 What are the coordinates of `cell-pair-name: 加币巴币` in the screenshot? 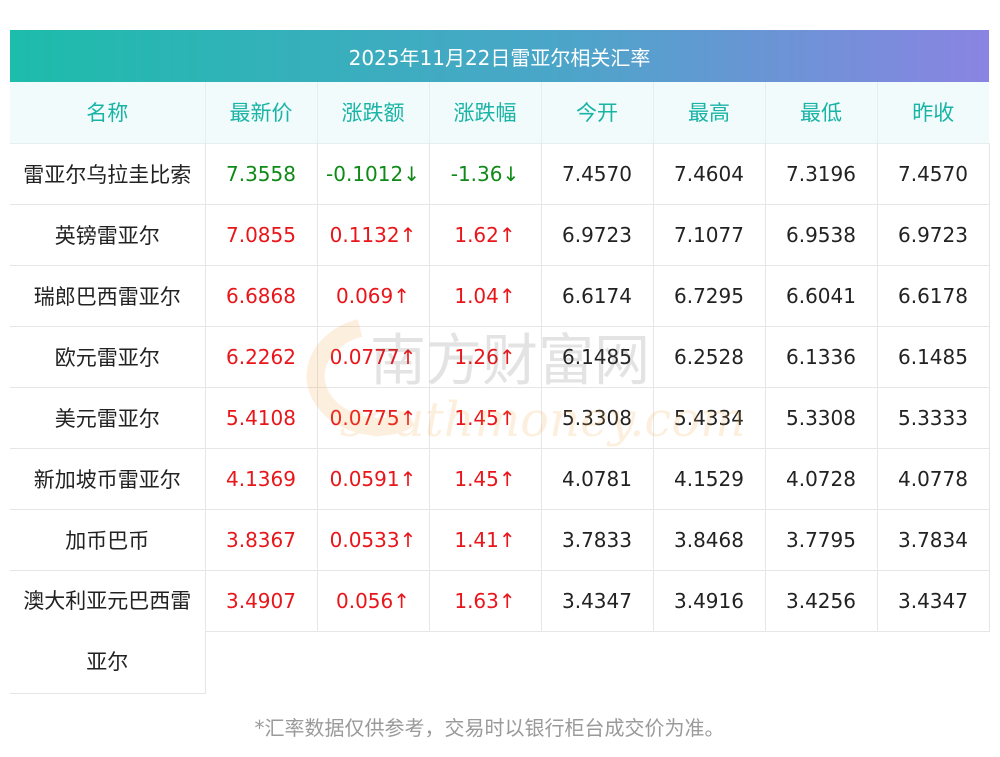 It's located at (108, 540).